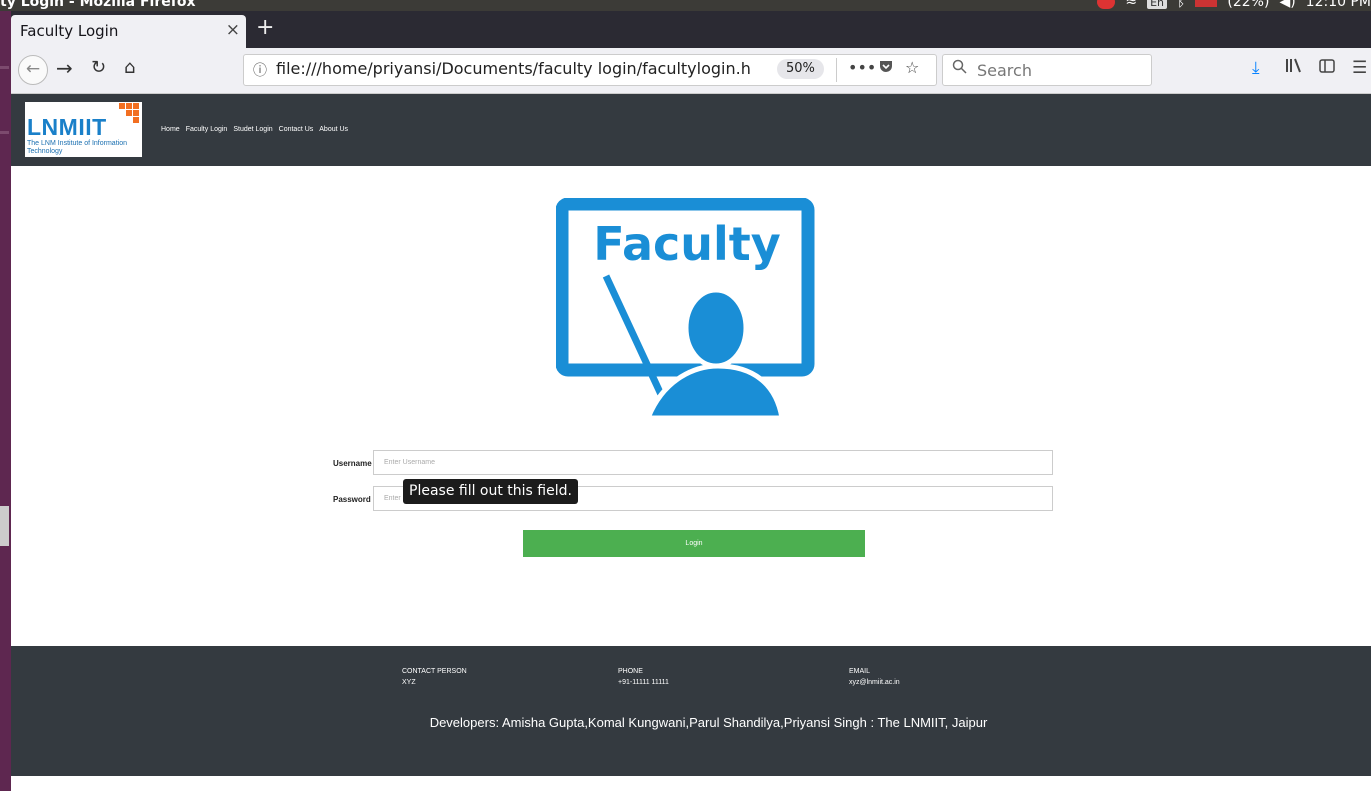 This screenshot has height=791, width=1371. I want to click on password-label: Password, so click(352, 499).